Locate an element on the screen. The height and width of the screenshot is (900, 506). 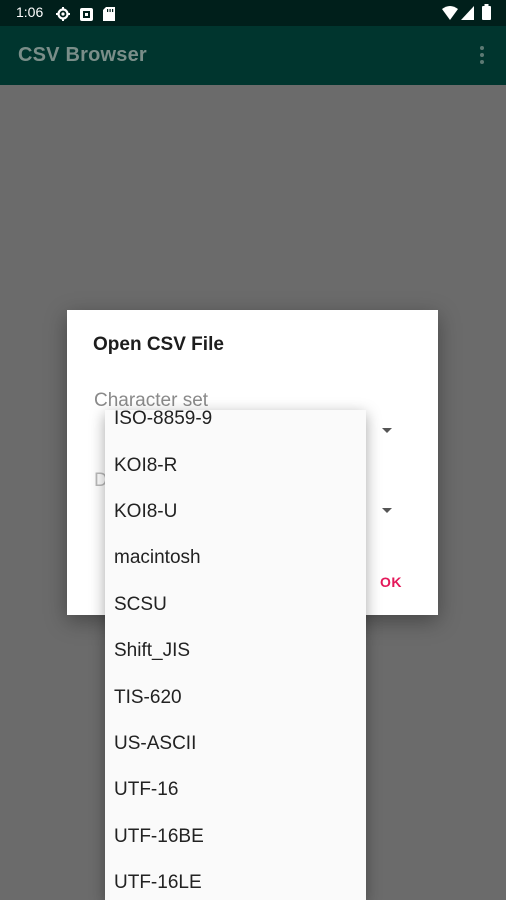
overflow-menu-icon is located at coordinates (482, 55).